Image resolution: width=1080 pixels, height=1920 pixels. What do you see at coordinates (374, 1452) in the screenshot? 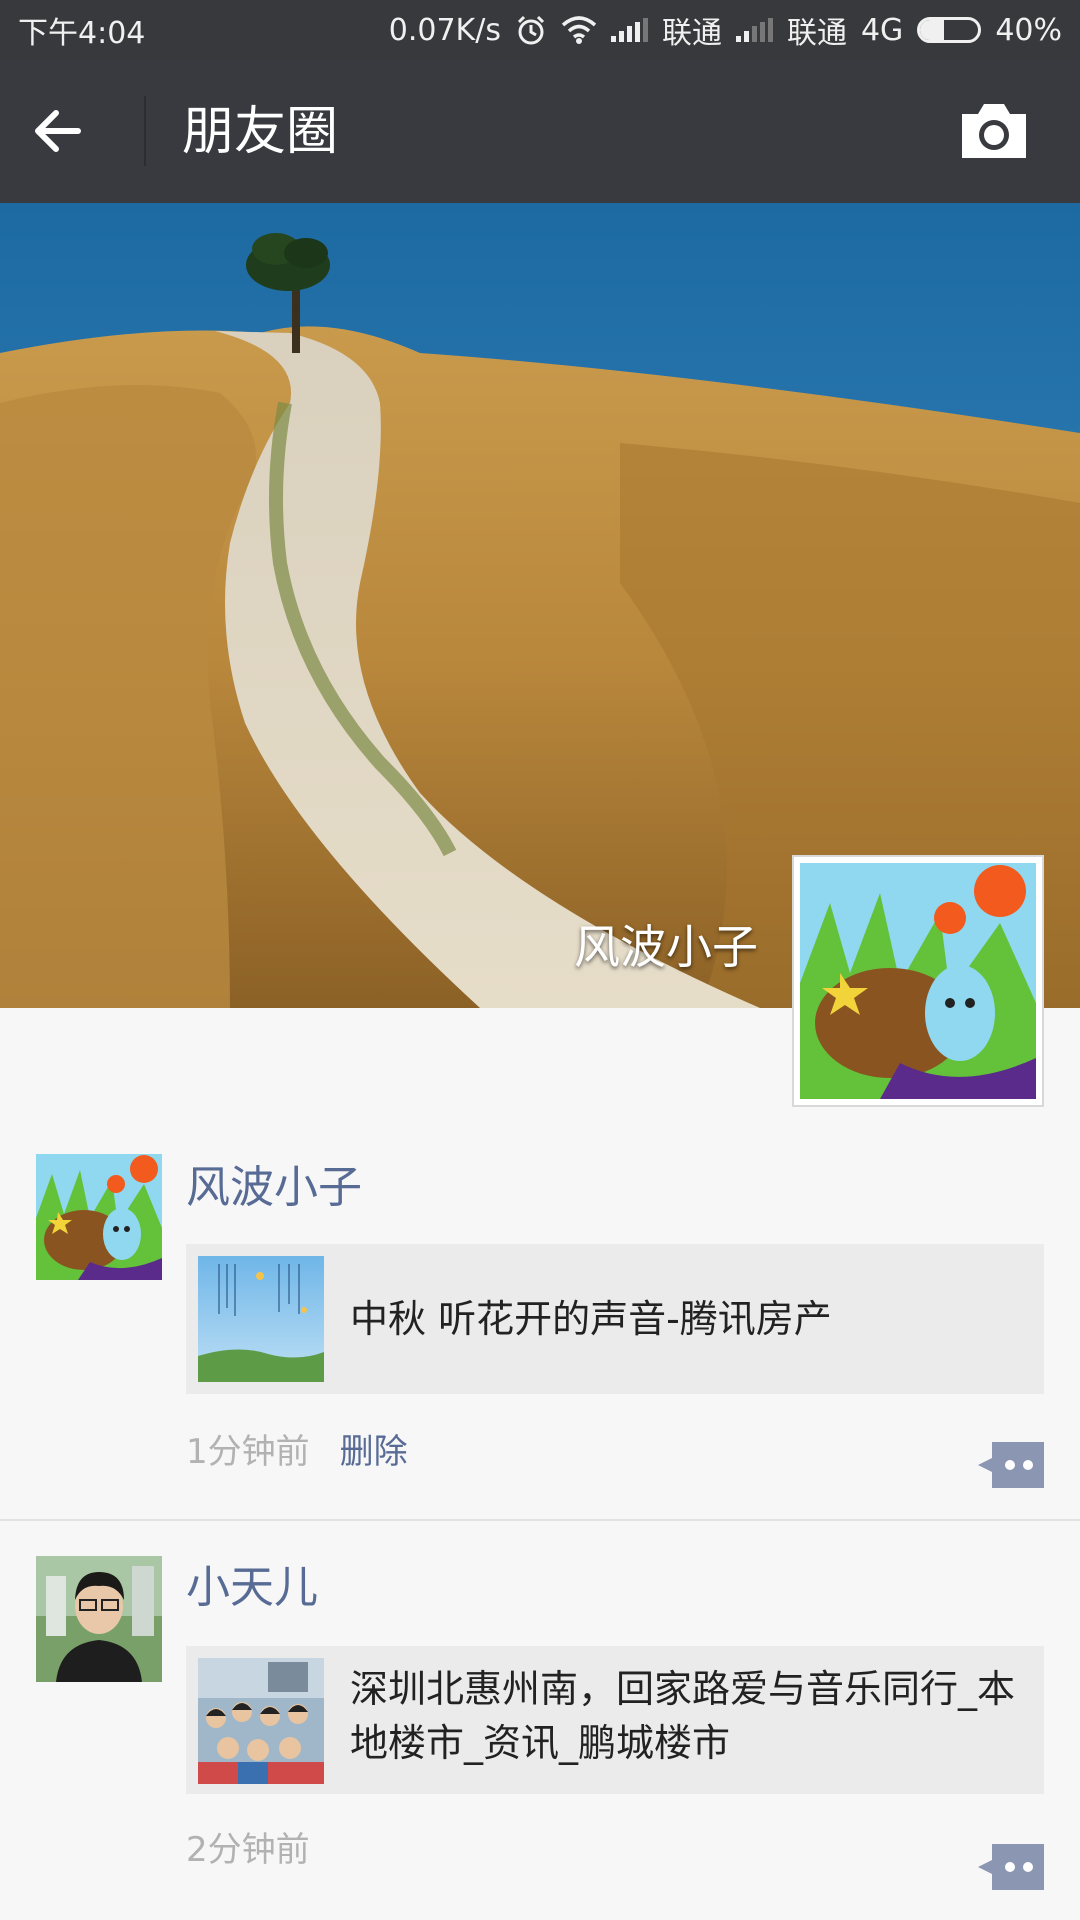
I see `delete-button: 删除` at bounding box center [374, 1452].